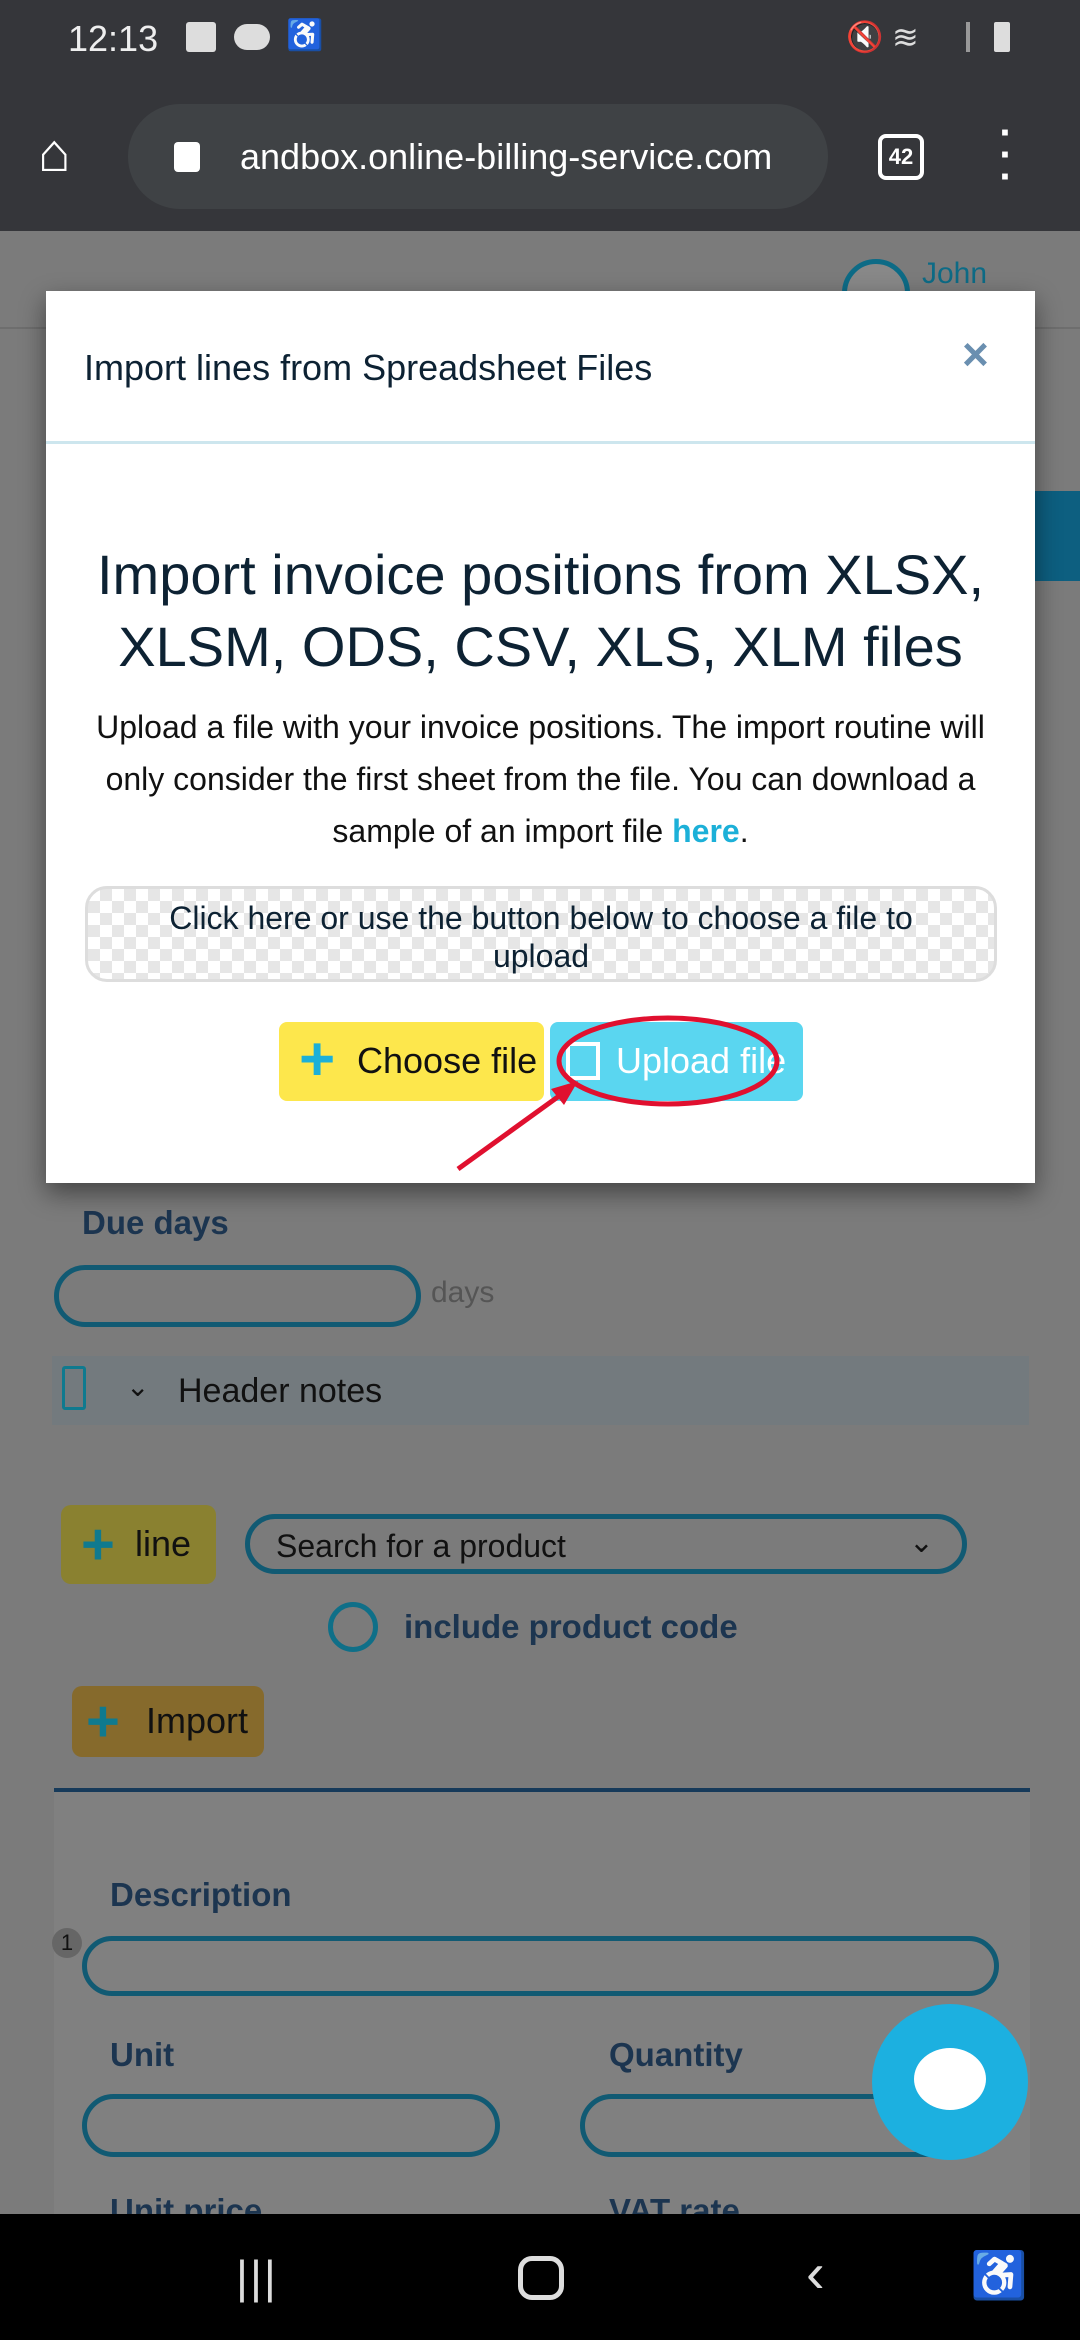 Image resolution: width=1080 pixels, height=2340 pixels. What do you see at coordinates (865, 37) in the screenshot?
I see `mute-icon: 🔇` at bounding box center [865, 37].